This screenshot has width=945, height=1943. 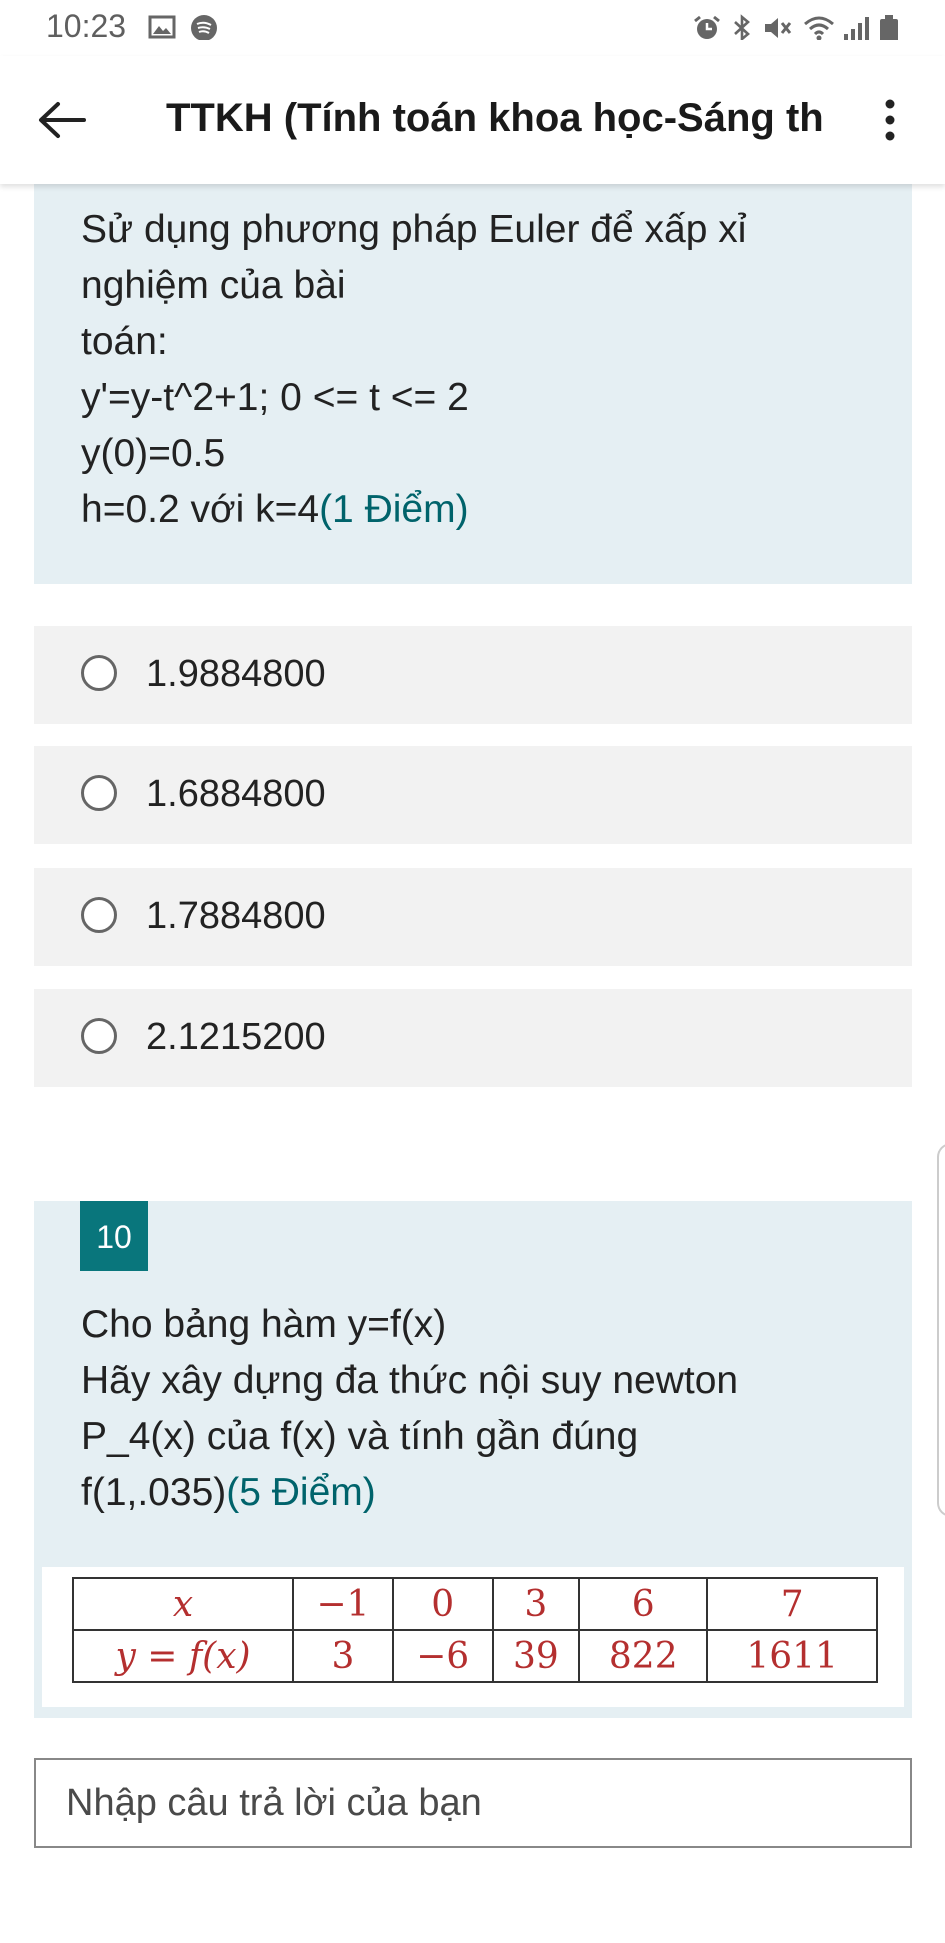 What do you see at coordinates (742, 27) in the screenshot?
I see `bluetooth-icon` at bounding box center [742, 27].